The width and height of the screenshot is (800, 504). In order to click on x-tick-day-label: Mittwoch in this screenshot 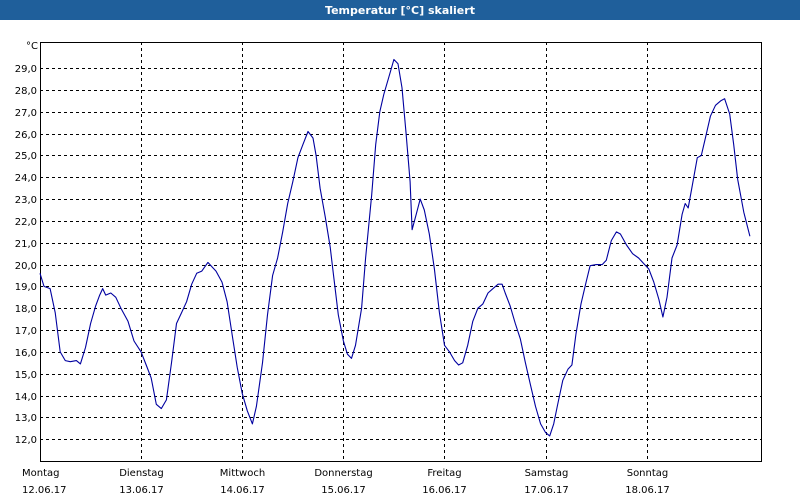, I will do `click(242, 473)`.